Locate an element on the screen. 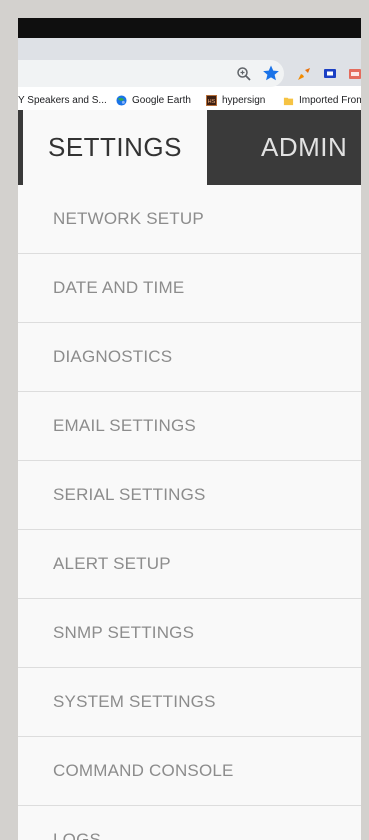 The width and height of the screenshot is (369, 840). bookmark-item: Google Earth is located at coordinates (153, 100).